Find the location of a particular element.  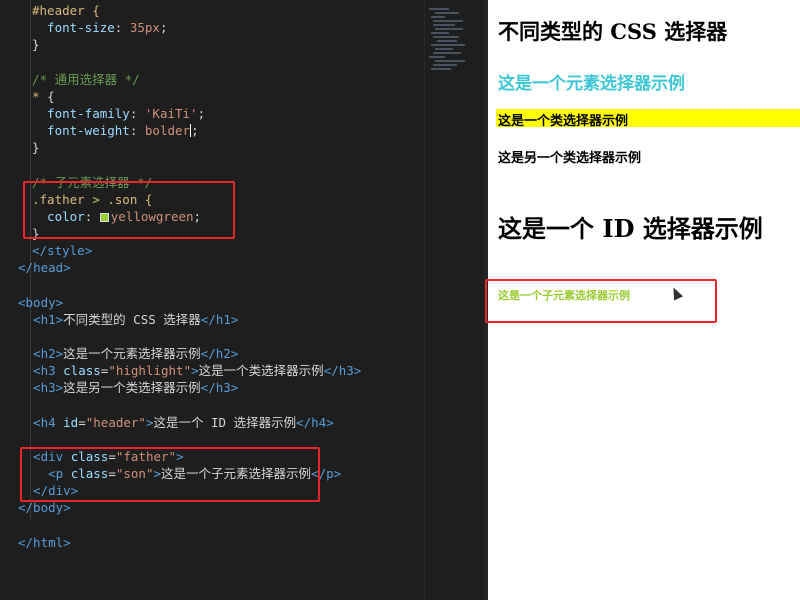

code-line: </div> is located at coordinates (48, 490).